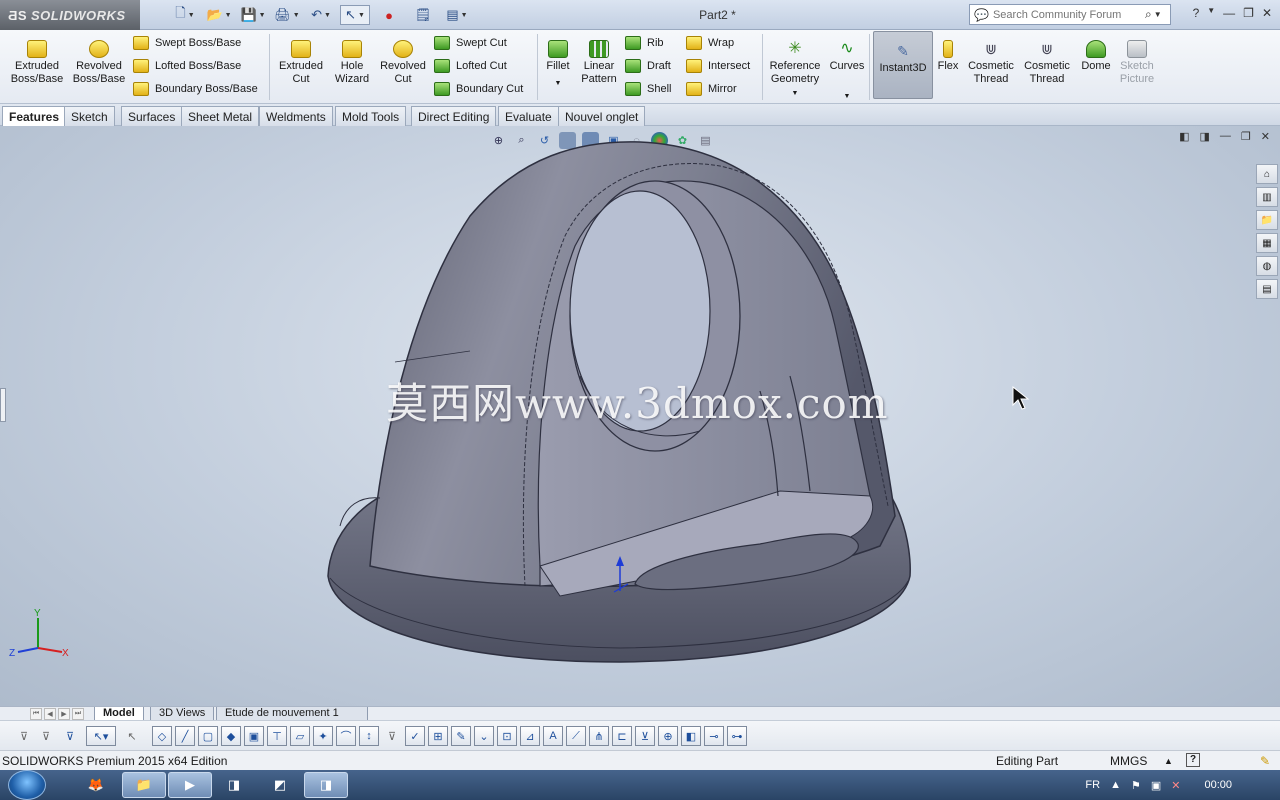  What do you see at coordinates (1070, 14) in the screenshot?
I see `search-community-forum: 💬 ⌕ ▼` at bounding box center [1070, 14].